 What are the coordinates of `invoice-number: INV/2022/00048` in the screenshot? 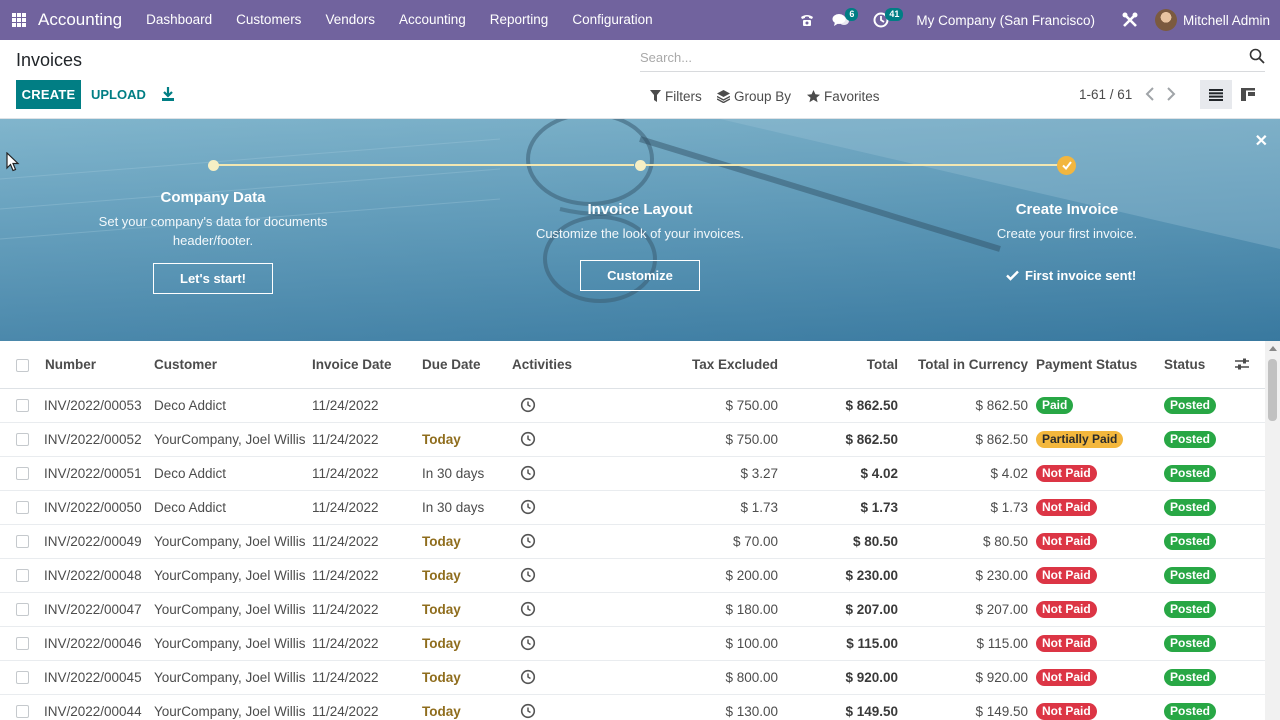 It's located at (92, 575).